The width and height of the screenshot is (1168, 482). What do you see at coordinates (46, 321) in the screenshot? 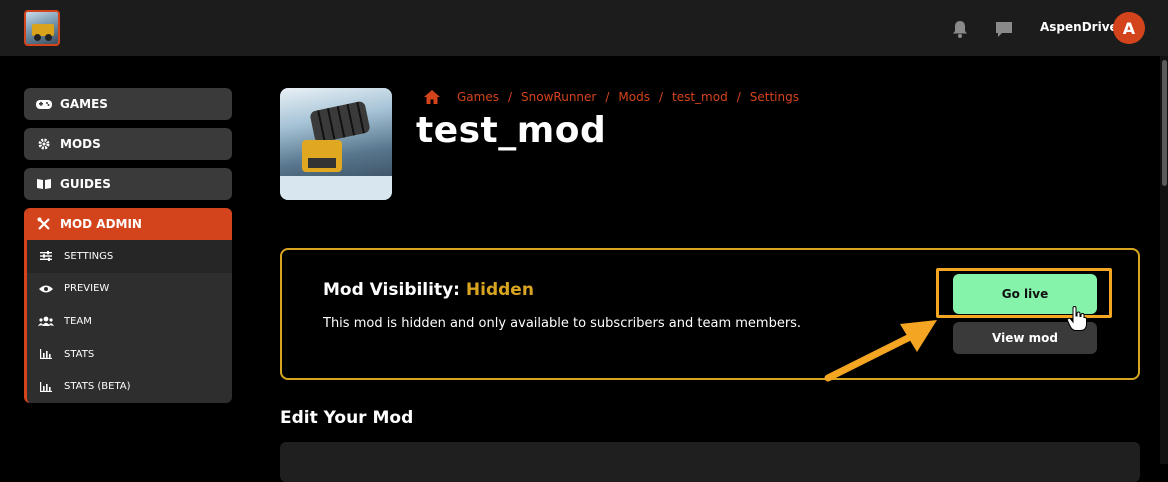
I see `users-icon` at bounding box center [46, 321].